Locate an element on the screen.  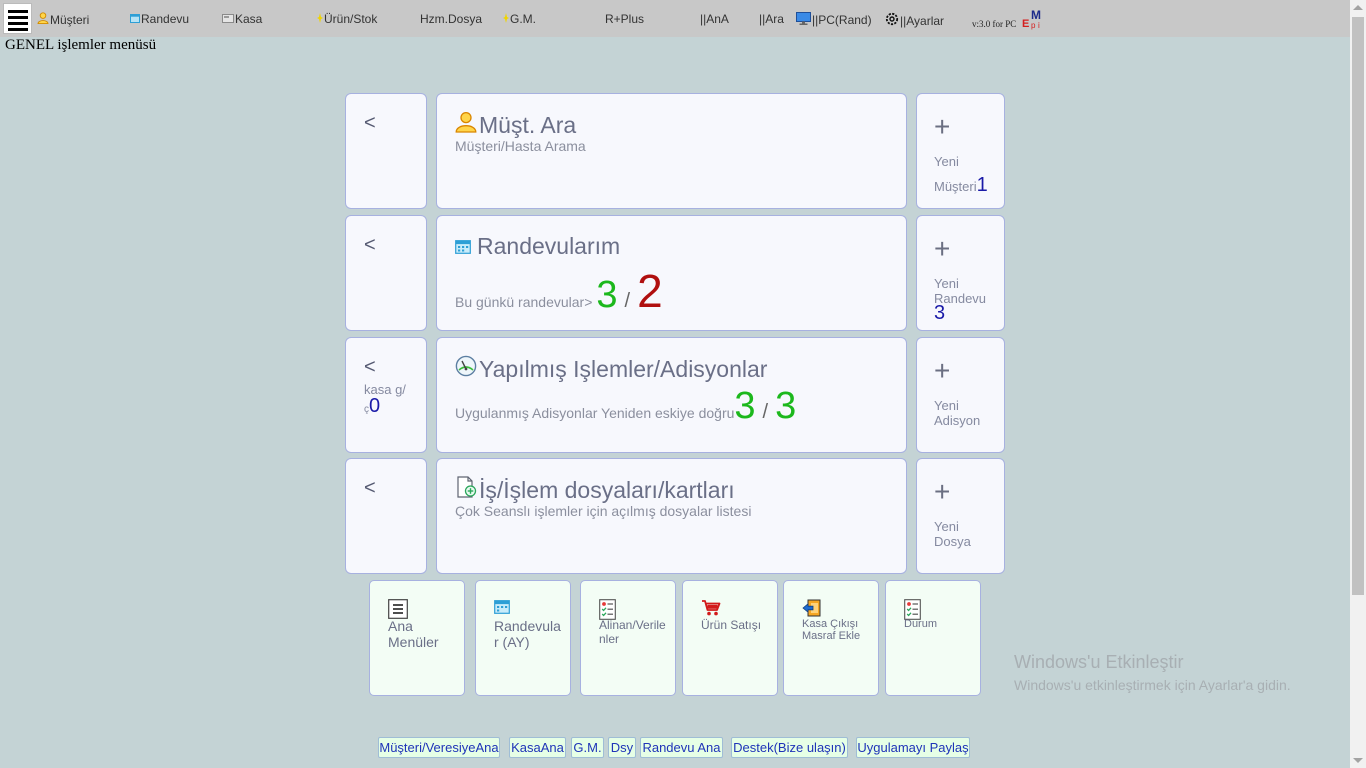
appointments-count-green: 3 is located at coordinates (607, 295).